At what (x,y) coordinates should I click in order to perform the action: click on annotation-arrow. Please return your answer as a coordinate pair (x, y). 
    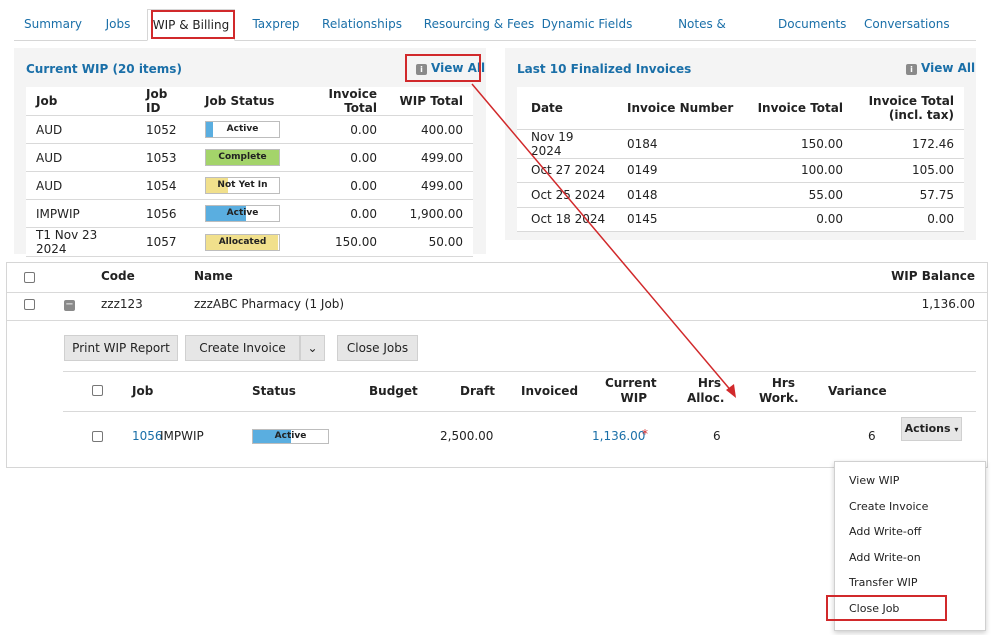
    Looking at the image, I should click on (603, 240).